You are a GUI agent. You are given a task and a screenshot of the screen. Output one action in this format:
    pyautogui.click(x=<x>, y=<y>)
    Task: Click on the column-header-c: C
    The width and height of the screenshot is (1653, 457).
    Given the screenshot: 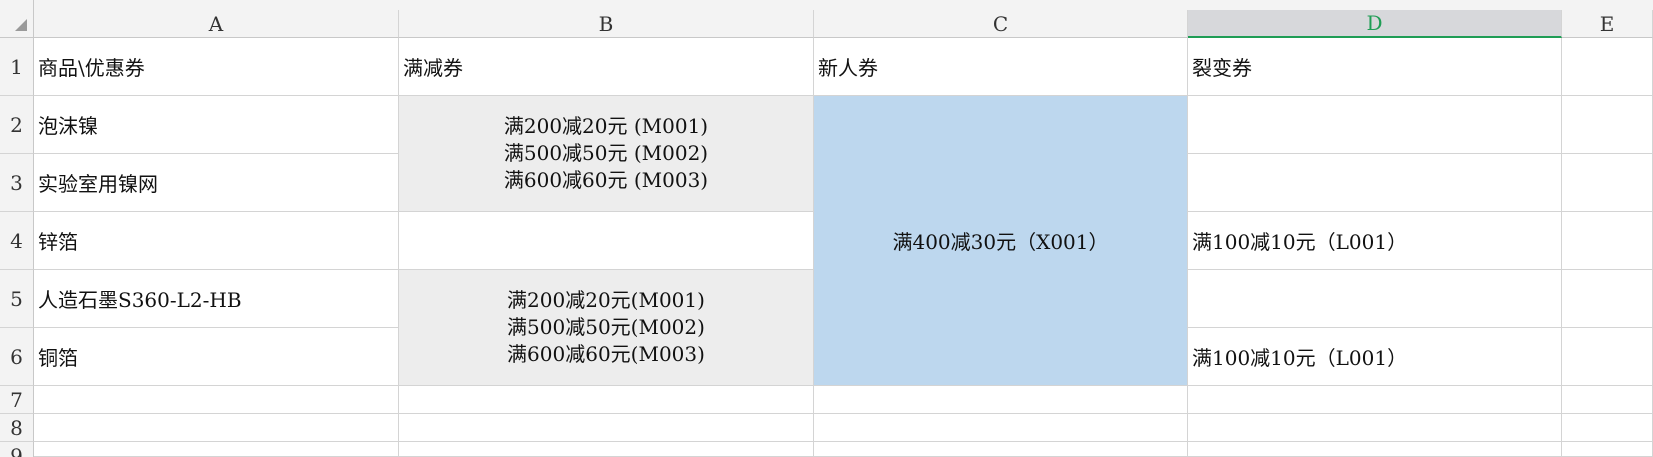 What is the action you would take?
    pyautogui.click(x=1001, y=24)
    